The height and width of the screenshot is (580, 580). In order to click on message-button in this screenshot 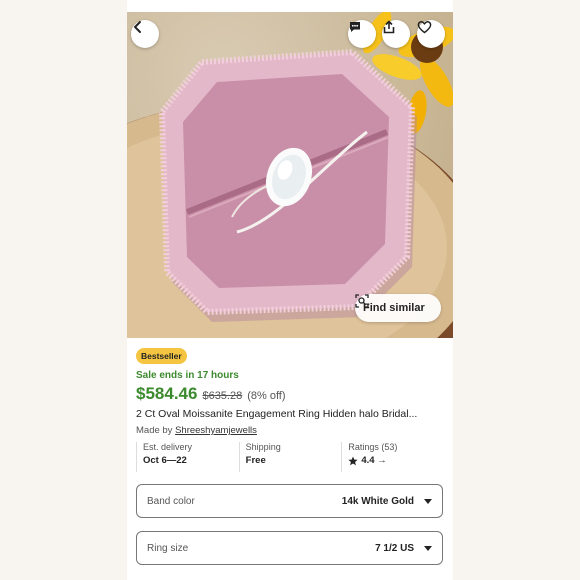, I will do `click(362, 34)`.